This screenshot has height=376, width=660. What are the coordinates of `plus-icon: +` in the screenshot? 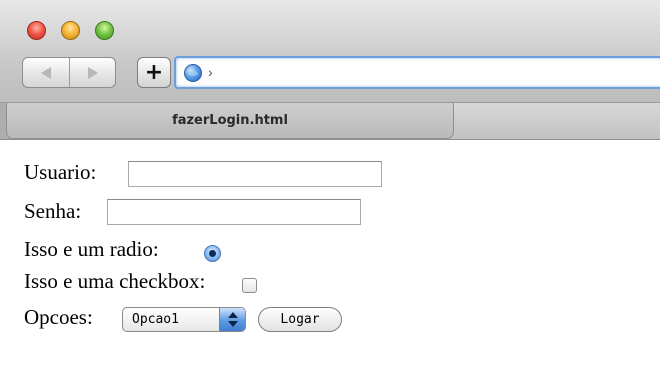 It's located at (154, 72).